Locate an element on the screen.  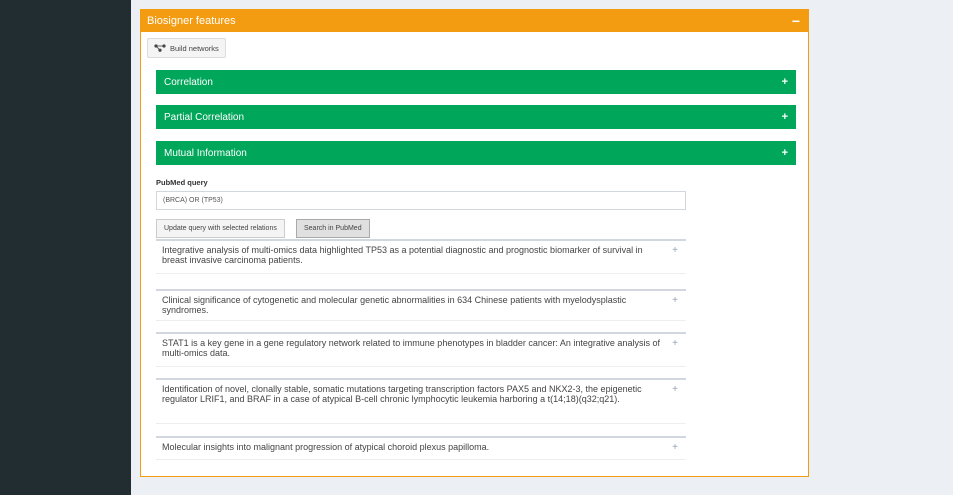
box-header: Biosigner features − is located at coordinates (474, 20).